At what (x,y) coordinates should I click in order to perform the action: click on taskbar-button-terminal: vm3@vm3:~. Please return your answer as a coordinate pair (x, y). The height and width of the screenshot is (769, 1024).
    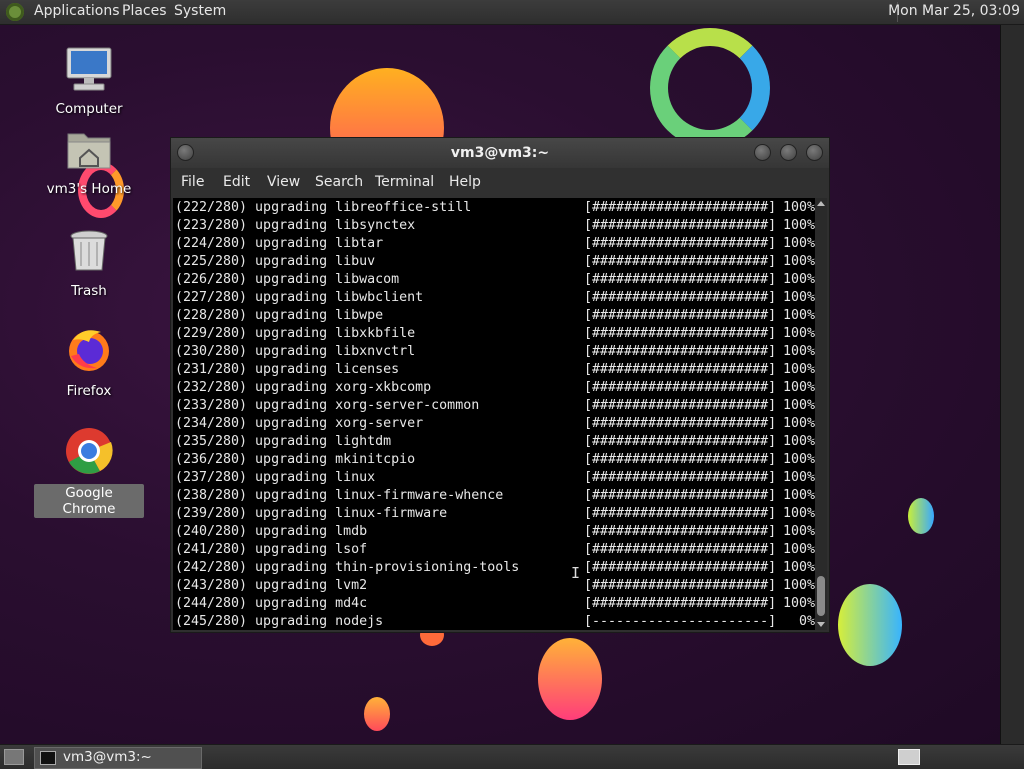
    Looking at the image, I should click on (118, 758).